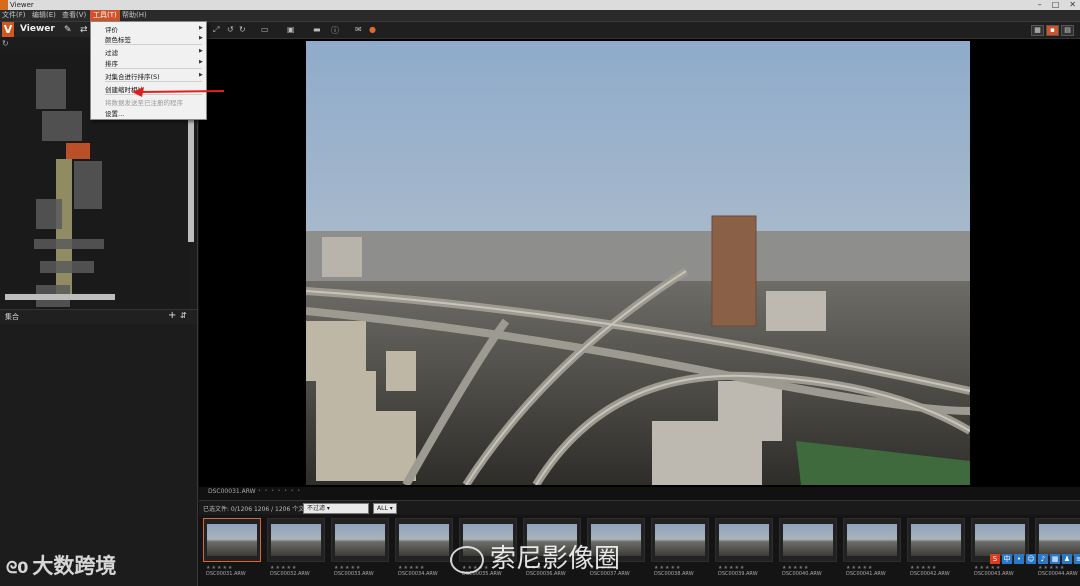 The width and height of the screenshot is (1080, 586). Describe the element at coordinates (14, 15) in the screenshot. I see `menu-file: 文件(F)` at that location.